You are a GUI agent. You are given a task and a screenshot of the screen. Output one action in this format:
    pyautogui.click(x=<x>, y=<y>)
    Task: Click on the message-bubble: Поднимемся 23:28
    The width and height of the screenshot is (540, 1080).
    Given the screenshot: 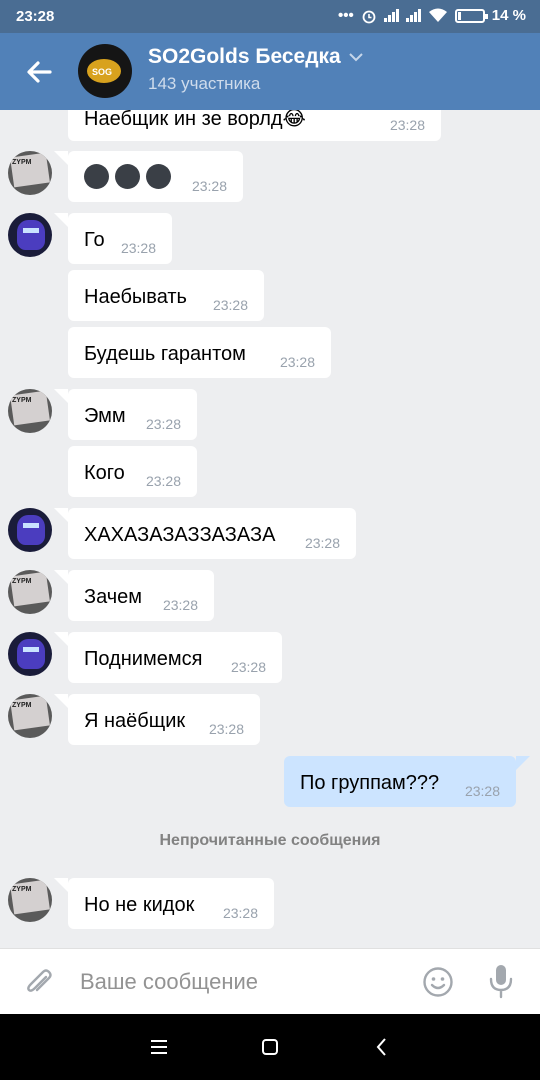 What is the action you would take?
    pyautogui.click(x=175, y=657)
    